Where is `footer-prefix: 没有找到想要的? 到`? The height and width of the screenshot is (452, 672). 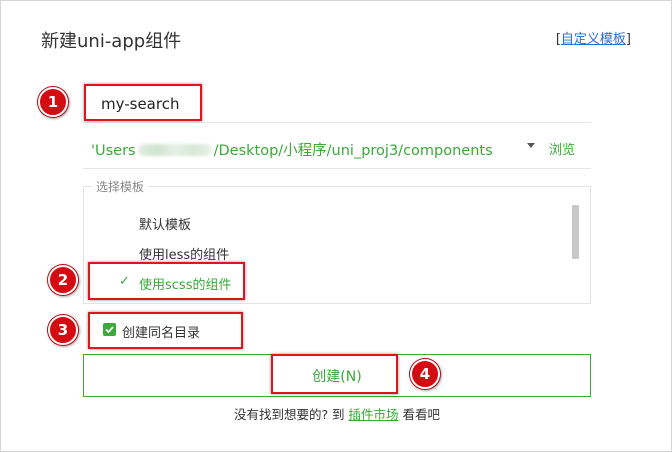 footer-prefix: 没有找到想要的? 到 is located at coordinates (289, 414).